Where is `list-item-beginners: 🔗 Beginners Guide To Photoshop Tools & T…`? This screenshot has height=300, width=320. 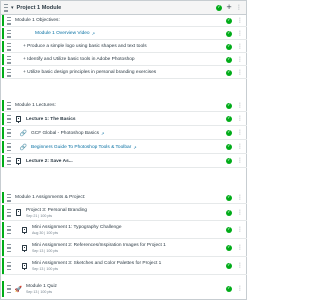
list-item-beginners: 🔗 Beginners Guide To Photoshop Tools & T… is located at coordinates (124, 147).